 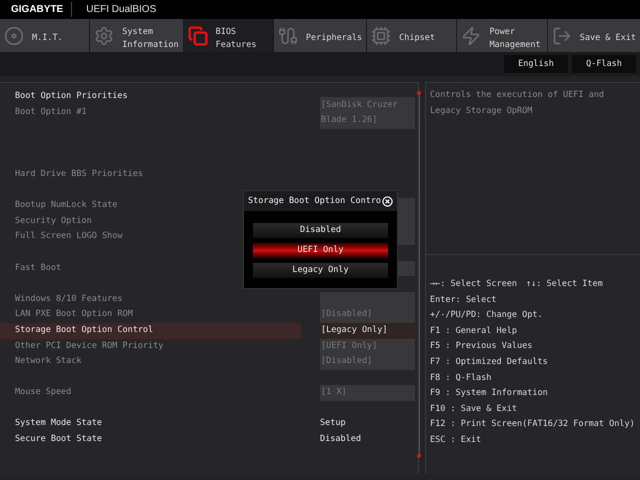 I want to click on key-hint: ESC : Exit, so click(x=456, y=440).